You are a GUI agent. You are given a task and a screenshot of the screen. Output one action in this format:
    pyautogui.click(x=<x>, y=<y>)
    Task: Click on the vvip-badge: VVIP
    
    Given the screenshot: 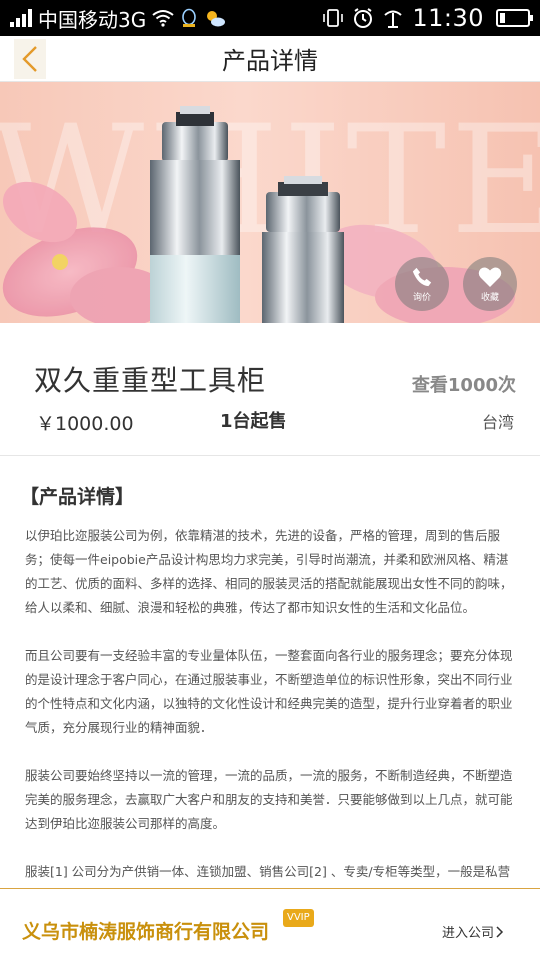 What is the action you would take?
    pyautogui.click(x=298, y=918)
    